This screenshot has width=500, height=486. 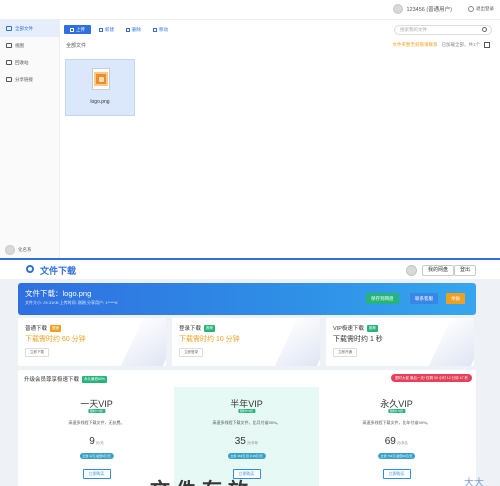 I want to click on card-title: 登录下载, so click(x=190, y=329).